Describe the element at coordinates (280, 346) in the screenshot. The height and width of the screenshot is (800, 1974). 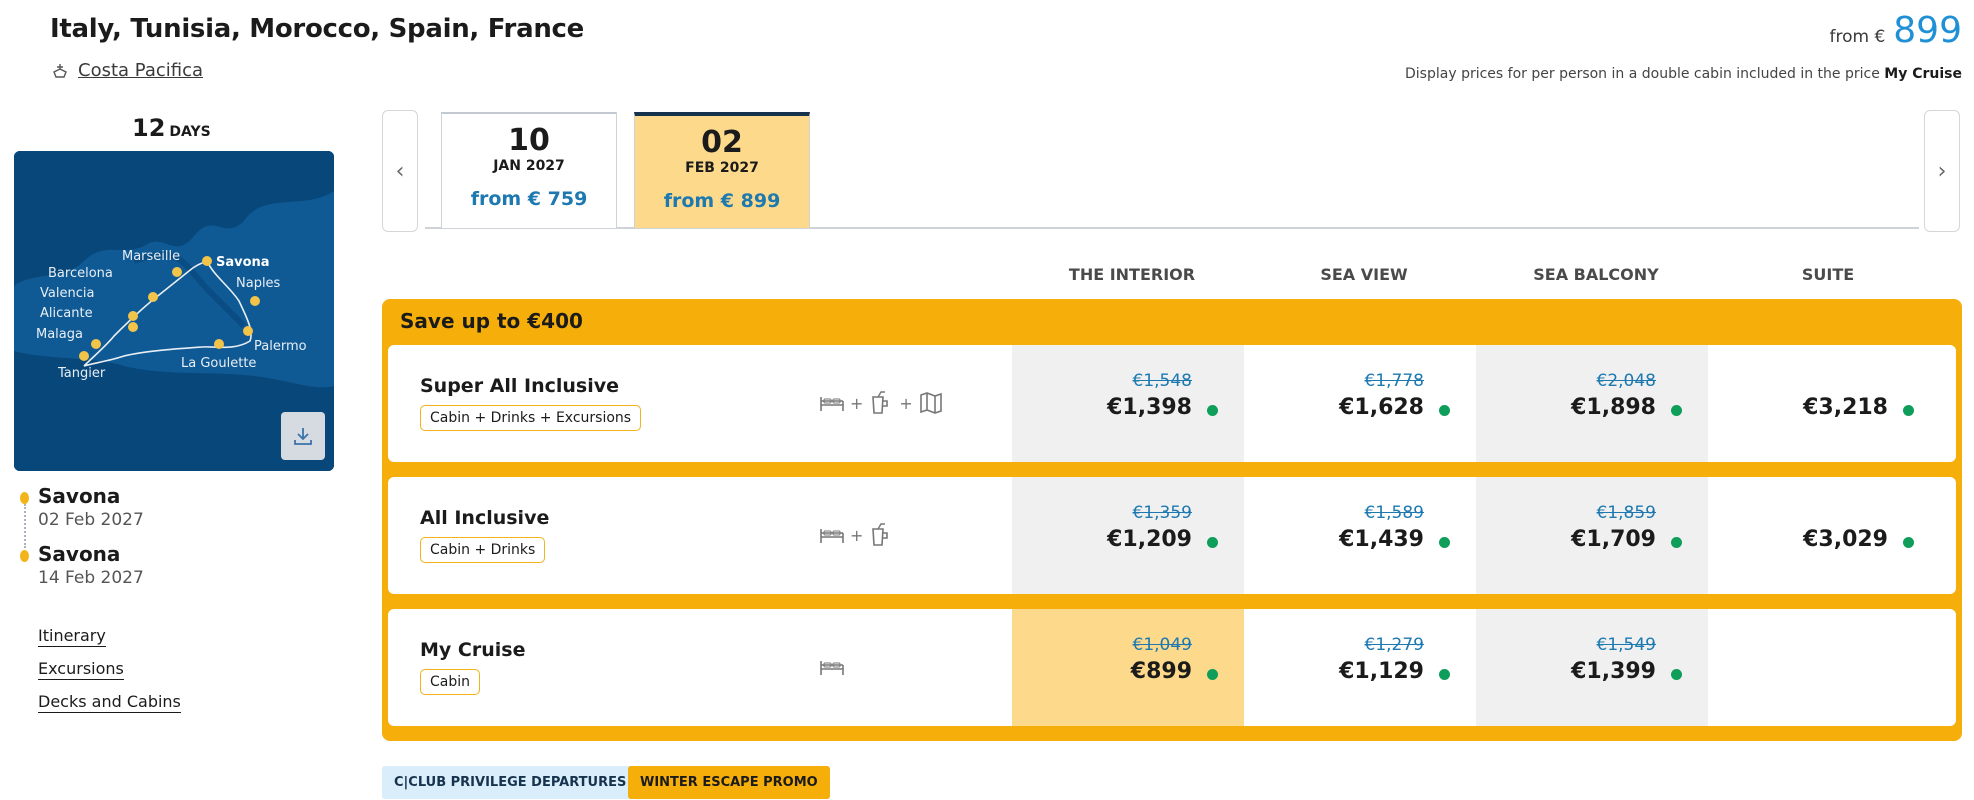
I see `map-label-palermo: Palermo` at that location.